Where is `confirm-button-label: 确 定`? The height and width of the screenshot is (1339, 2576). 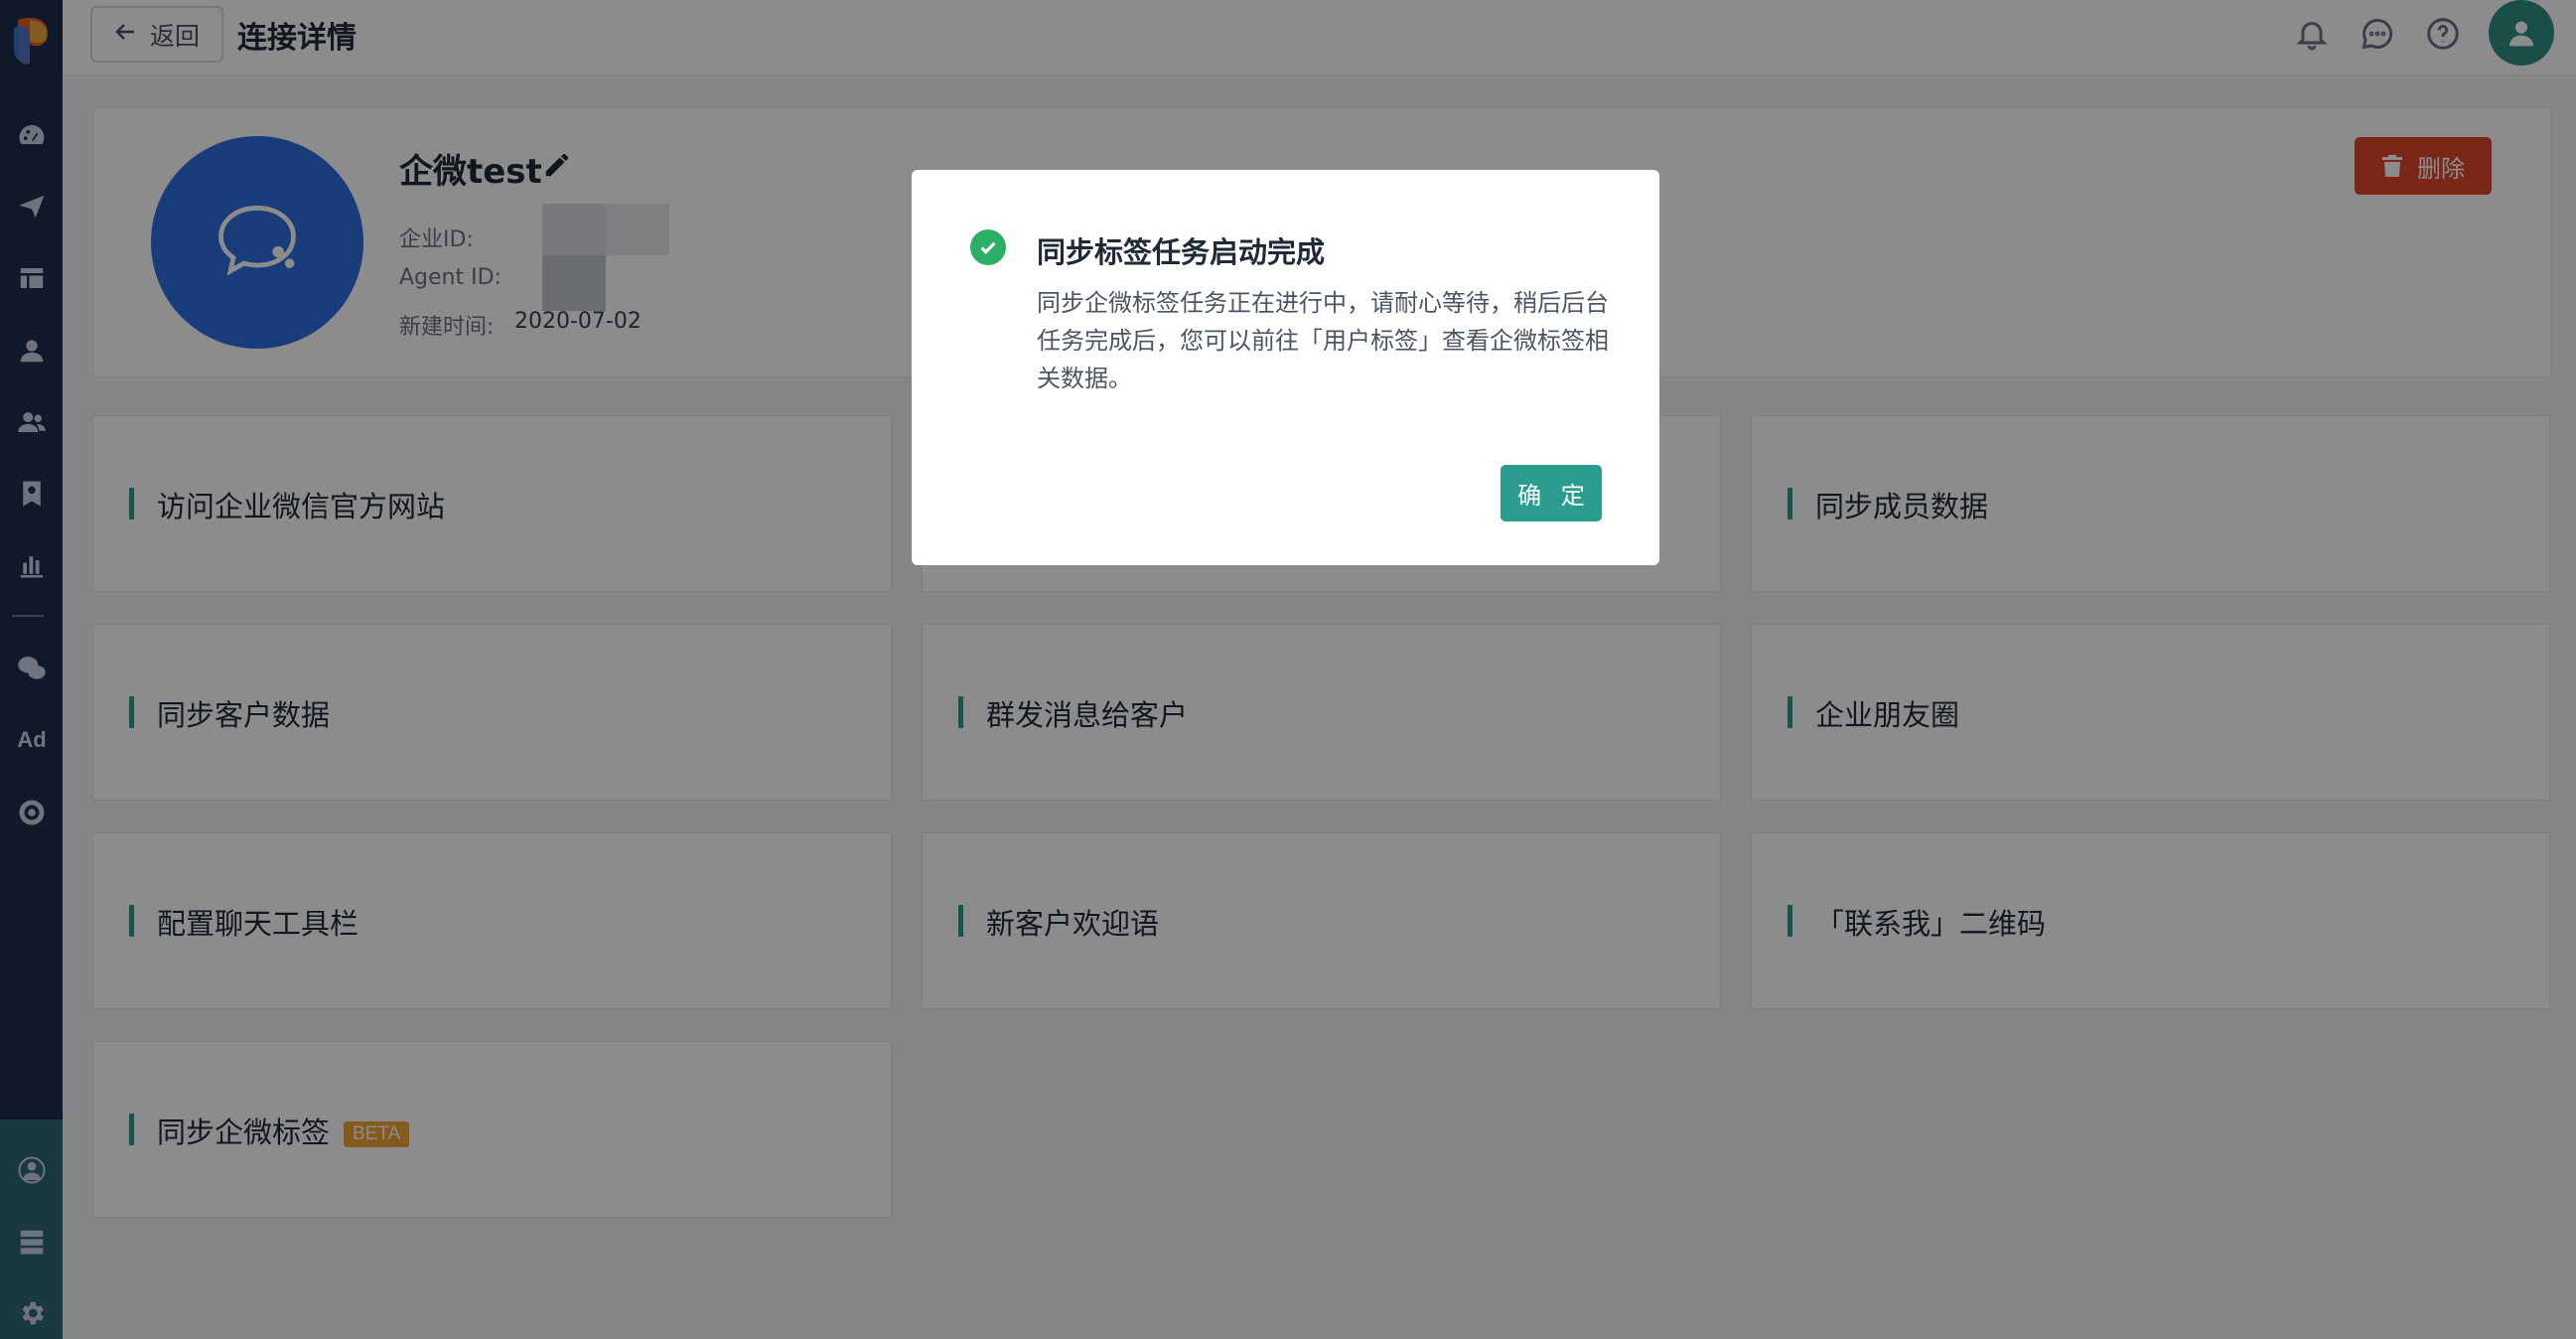 confirm-button-label: 确 定 is located at coordinates (1554, 496).